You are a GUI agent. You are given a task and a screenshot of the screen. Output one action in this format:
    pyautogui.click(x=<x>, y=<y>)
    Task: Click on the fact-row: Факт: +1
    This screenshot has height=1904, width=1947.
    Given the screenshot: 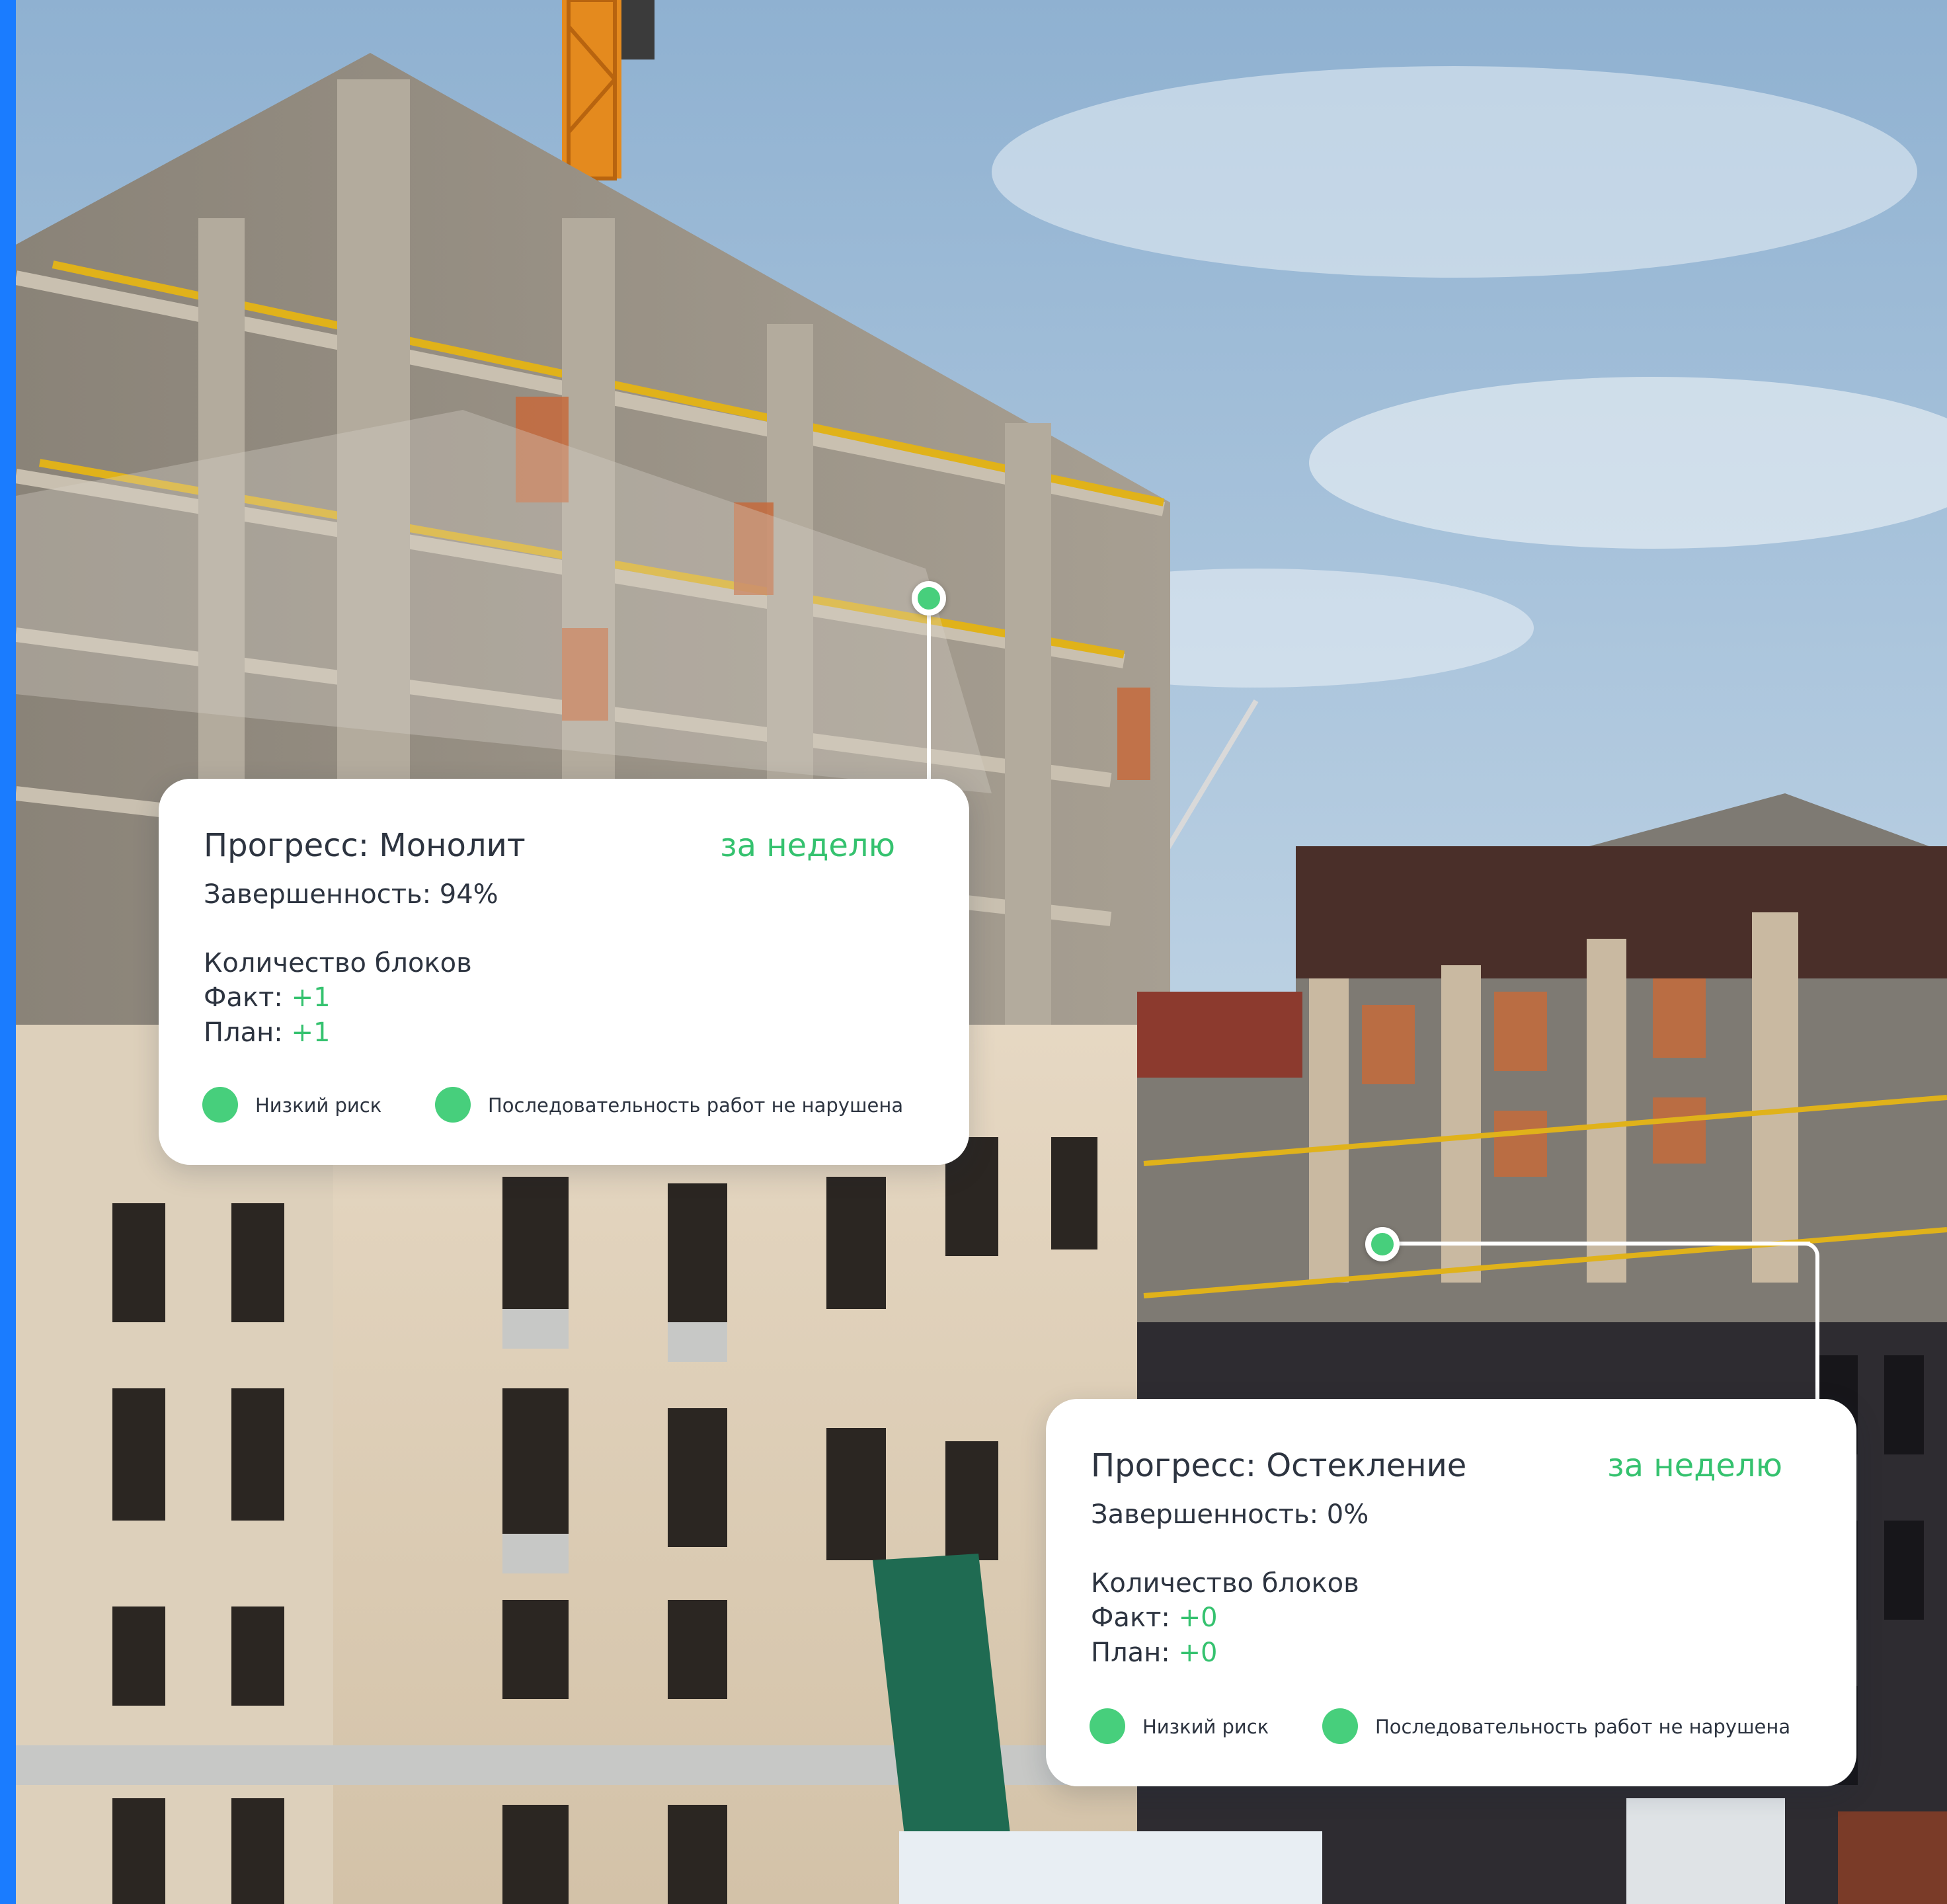 What is the action you would take?
    pyautogui.click(x=267, y=997)
    